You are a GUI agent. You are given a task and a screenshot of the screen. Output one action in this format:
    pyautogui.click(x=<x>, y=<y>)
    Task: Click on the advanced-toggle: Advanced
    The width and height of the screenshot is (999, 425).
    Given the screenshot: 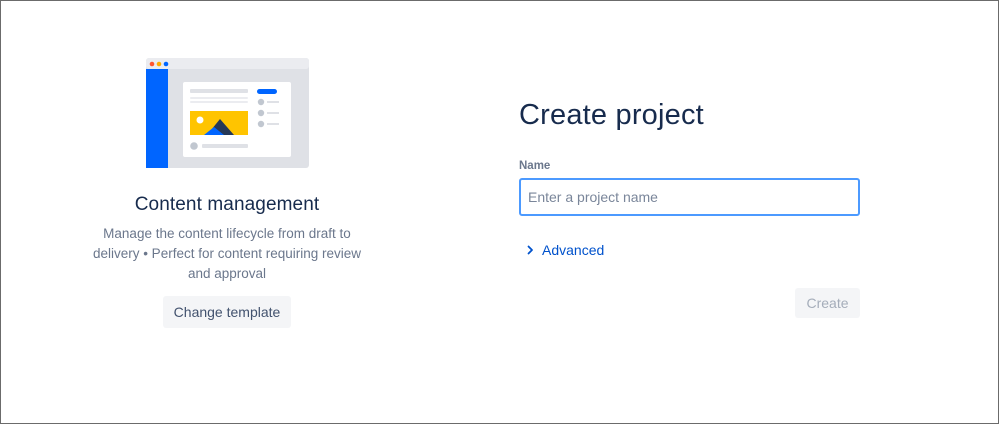 What is the action you would take?
    pyautogui.click(x=565, y=250)
    